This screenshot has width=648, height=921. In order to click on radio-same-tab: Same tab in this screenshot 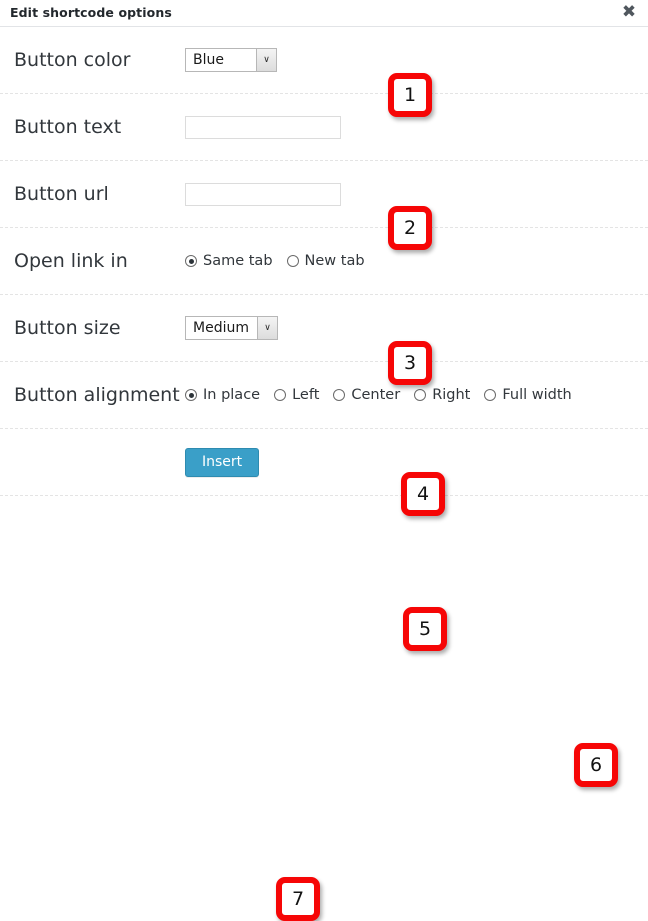, I will do `click(229, 261)`.